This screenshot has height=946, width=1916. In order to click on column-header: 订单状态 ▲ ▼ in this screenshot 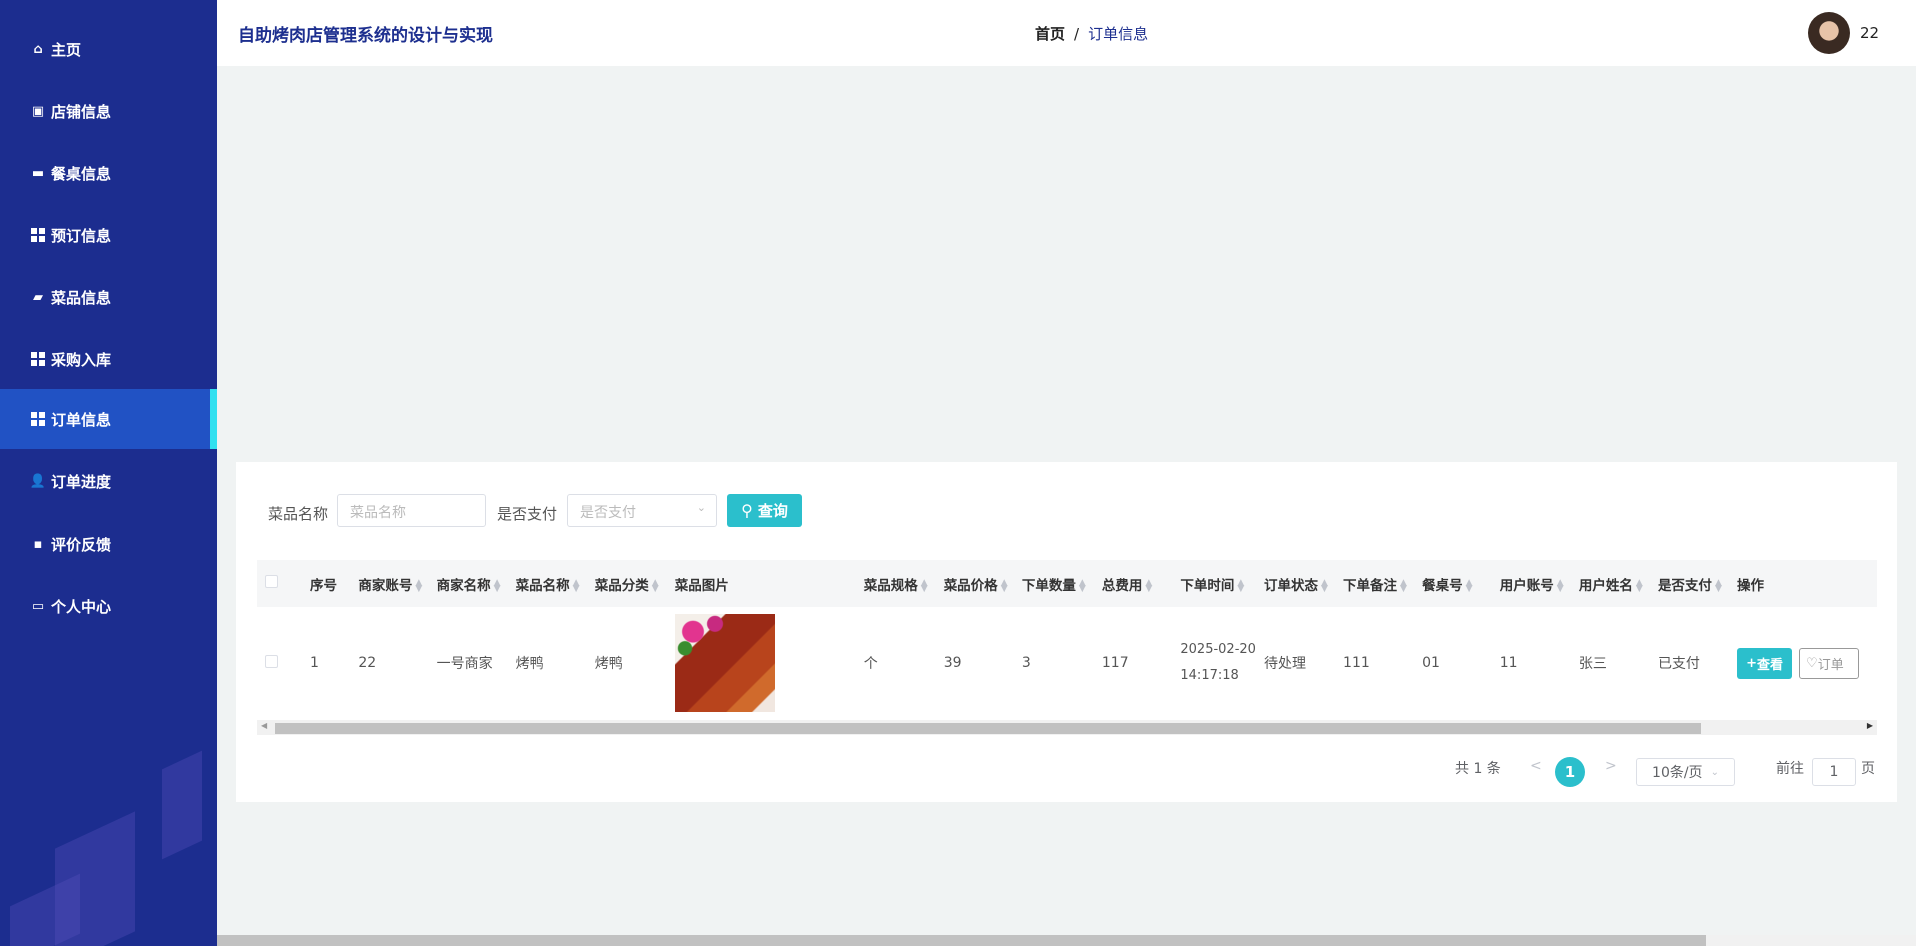, I will do `click(1295, 583)`.